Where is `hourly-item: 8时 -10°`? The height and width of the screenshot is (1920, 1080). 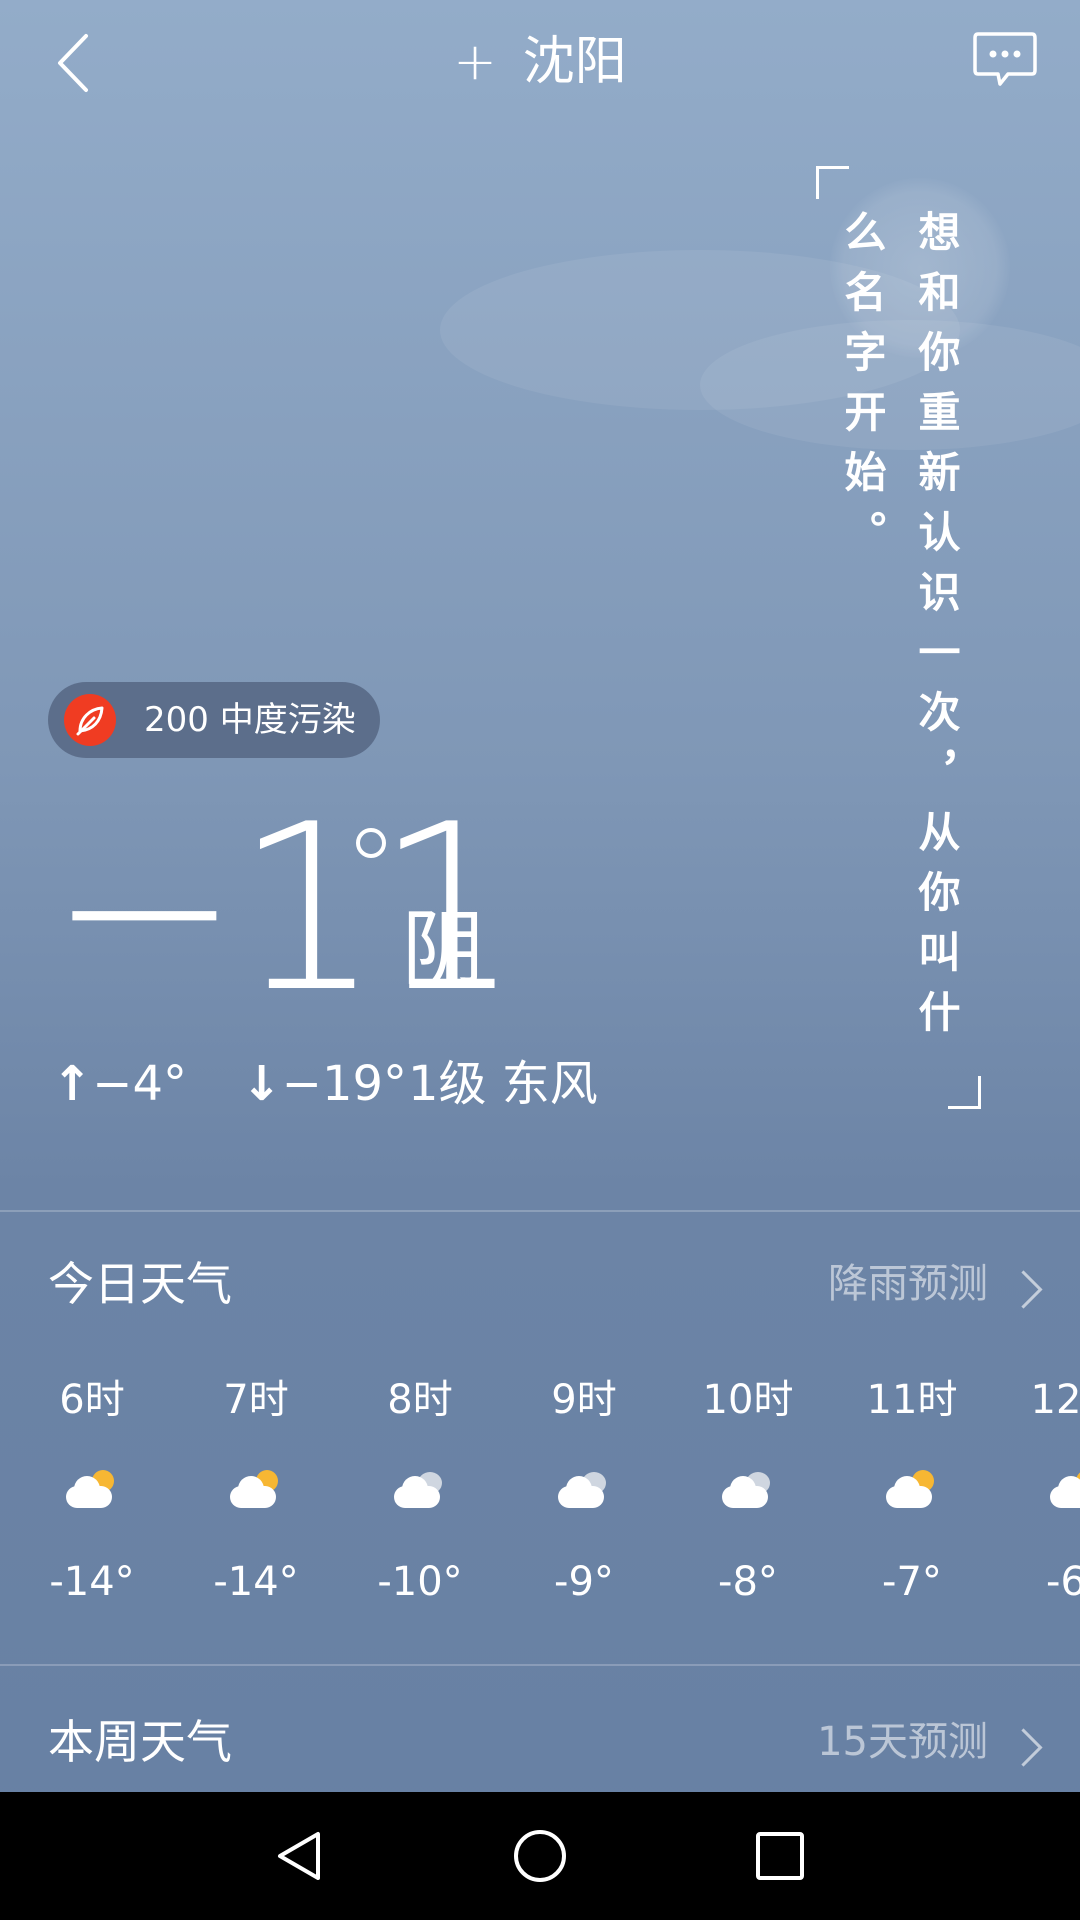
hourly-item: 8时 -10° is located at coordinates (420, 1491).